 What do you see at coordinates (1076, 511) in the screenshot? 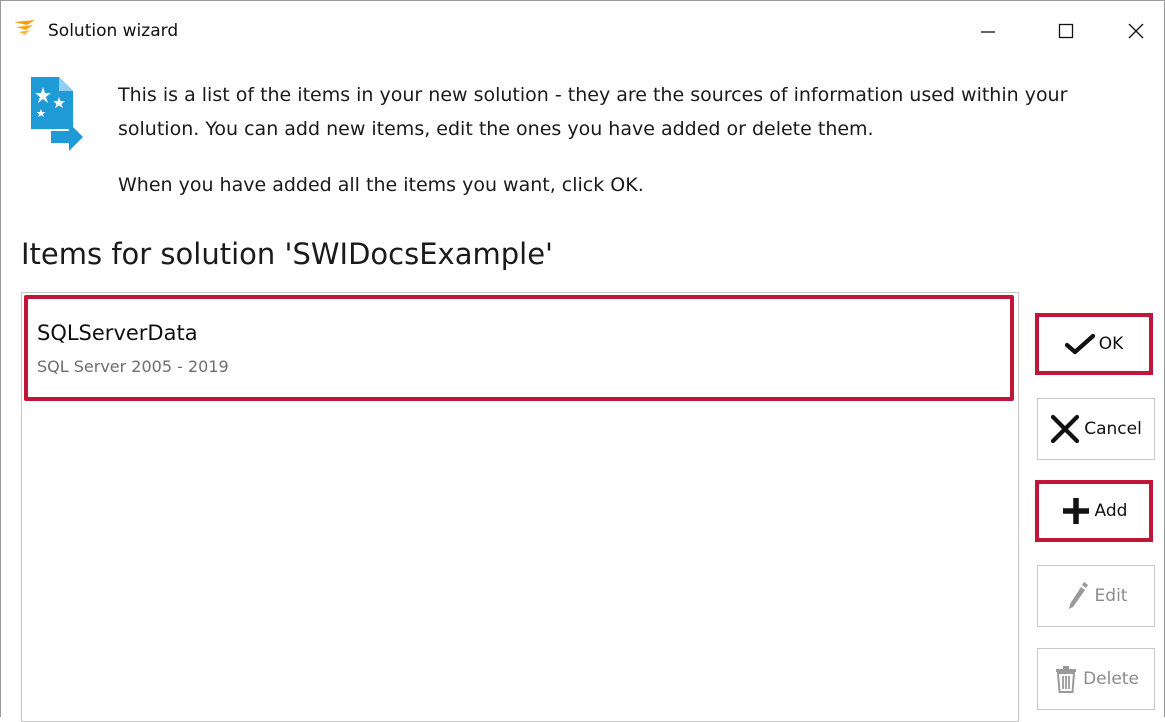
I see `plus-icon` at bounding box center [1076, 511].